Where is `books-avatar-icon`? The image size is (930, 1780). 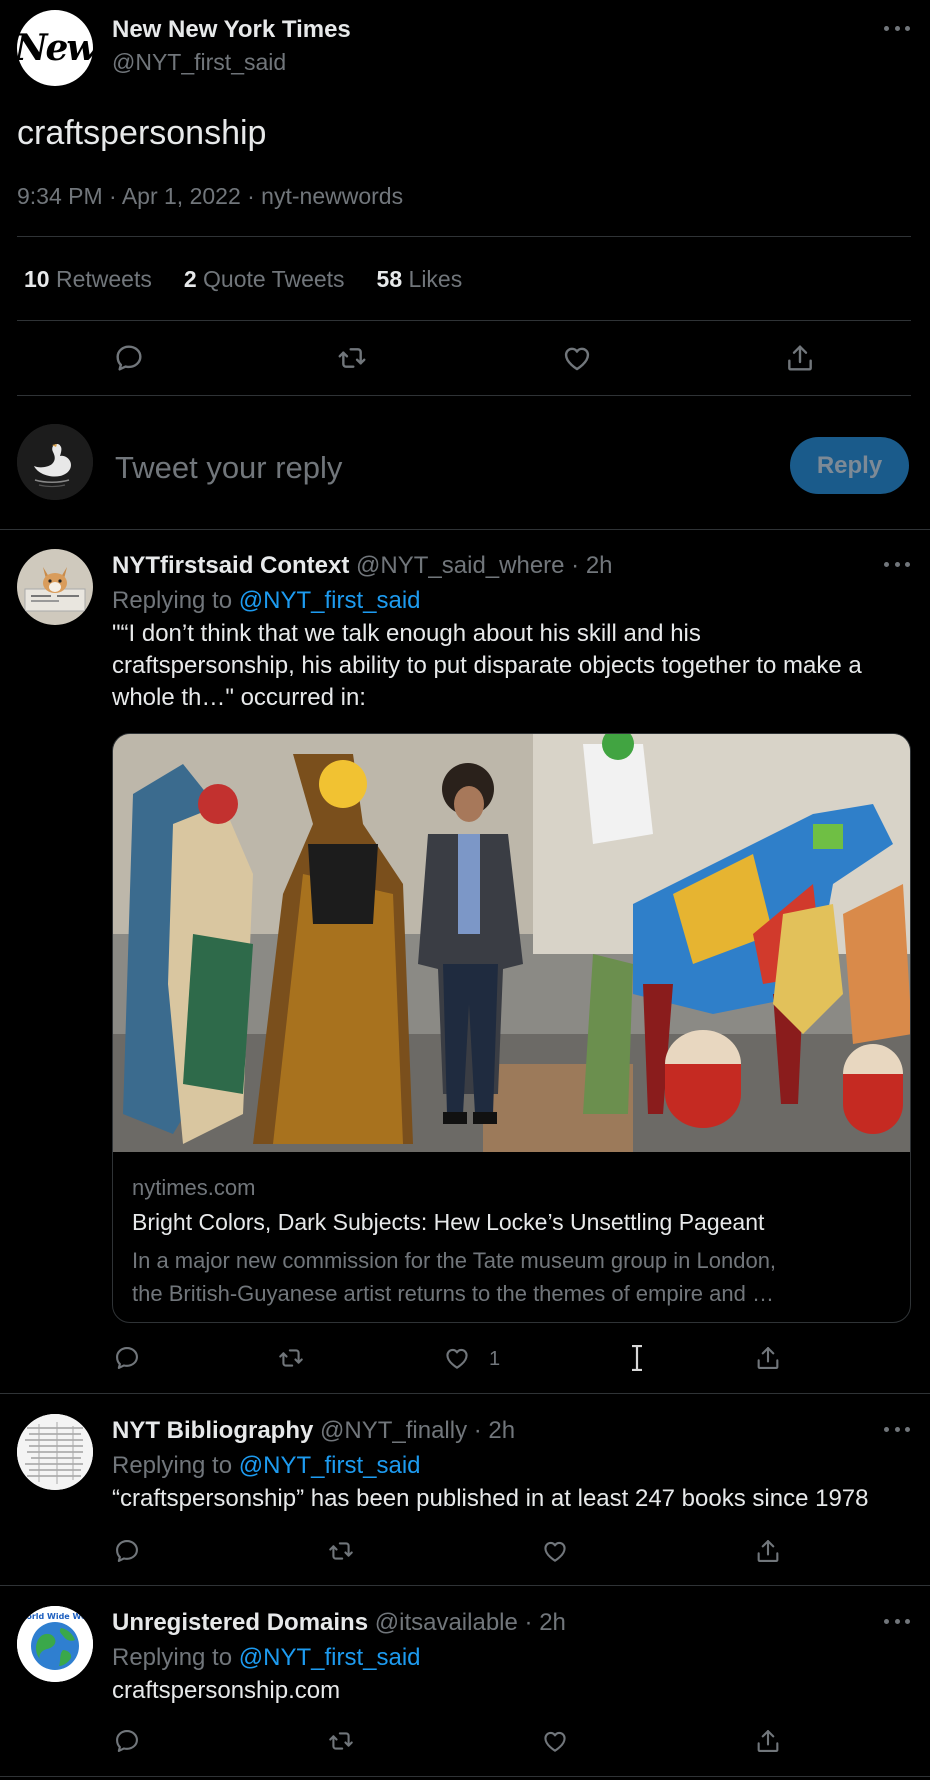 books-avatar-icon is located at coordinates (55, 1452).